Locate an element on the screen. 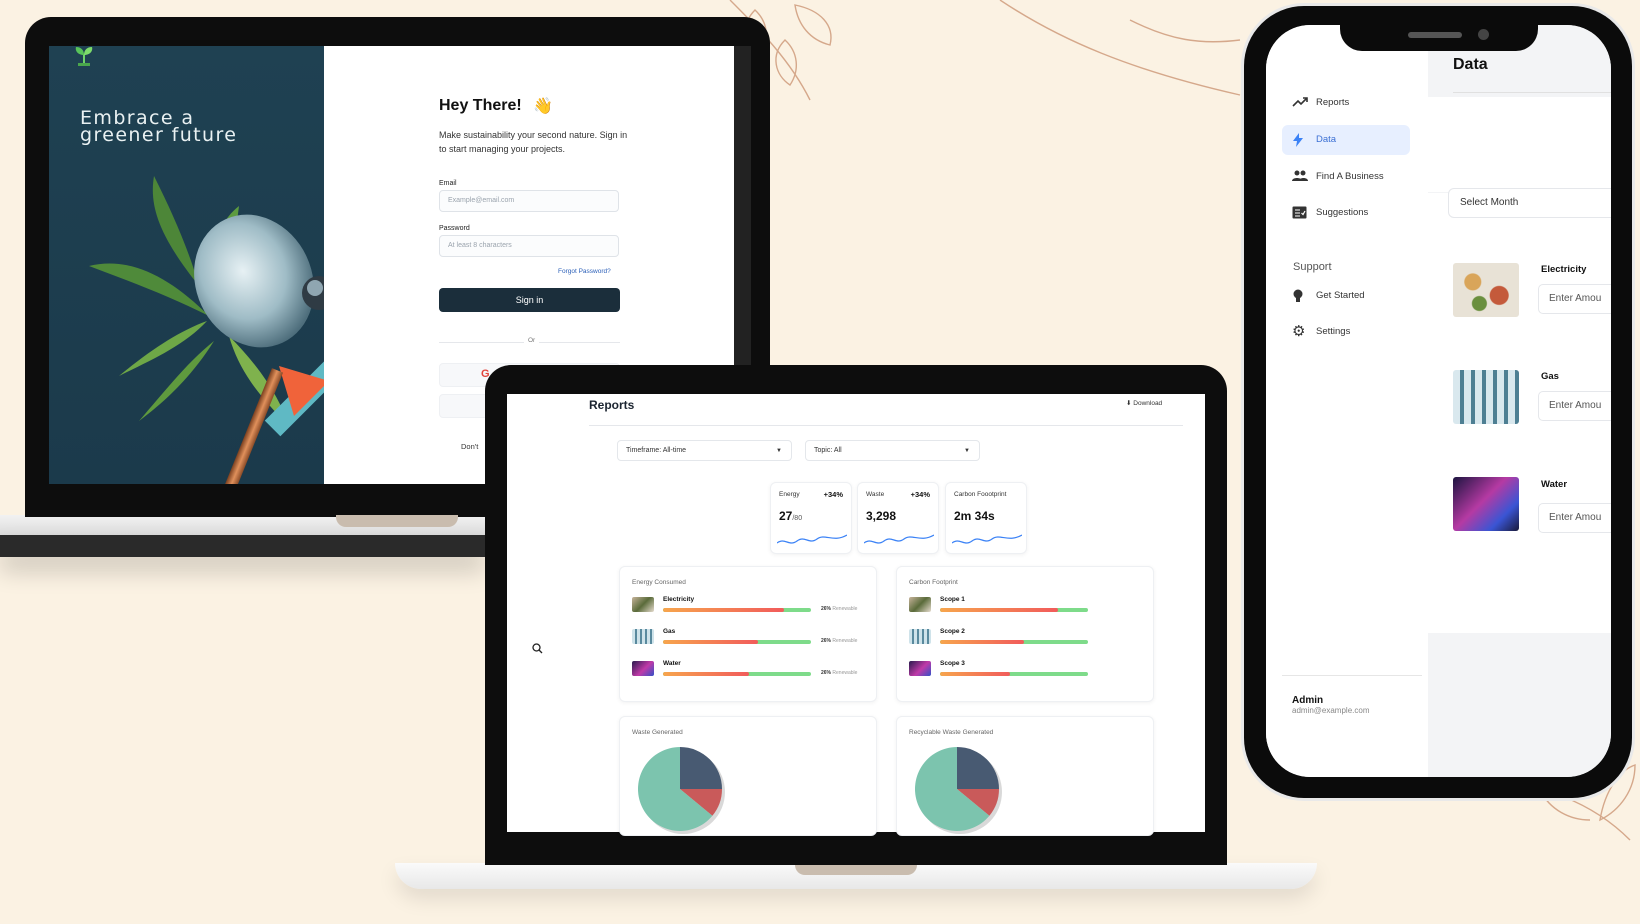 This screenshot has width=1640, height=924. nav-item-suggestions: Suggestions is located at coordinates (1347, 213).